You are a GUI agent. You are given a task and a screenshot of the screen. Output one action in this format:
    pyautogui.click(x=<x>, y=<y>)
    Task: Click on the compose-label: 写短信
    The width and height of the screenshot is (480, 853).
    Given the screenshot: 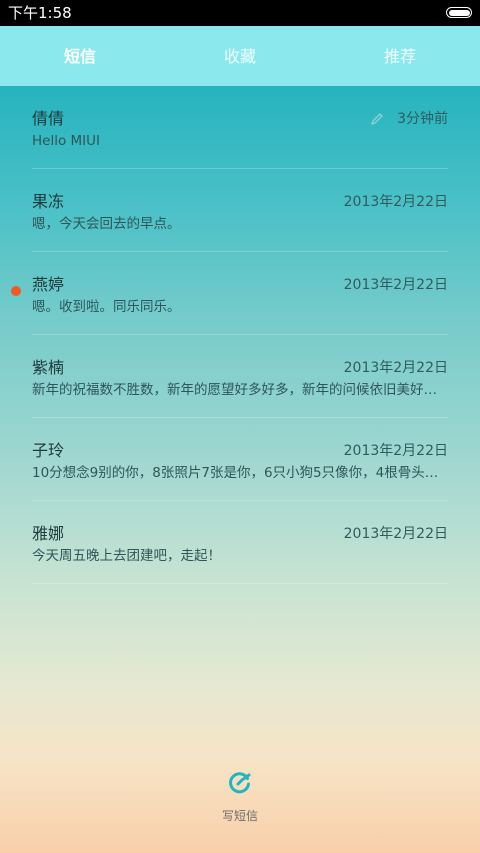 What is the action you would take?
    pyautogui.click(x=239, y=816)
    